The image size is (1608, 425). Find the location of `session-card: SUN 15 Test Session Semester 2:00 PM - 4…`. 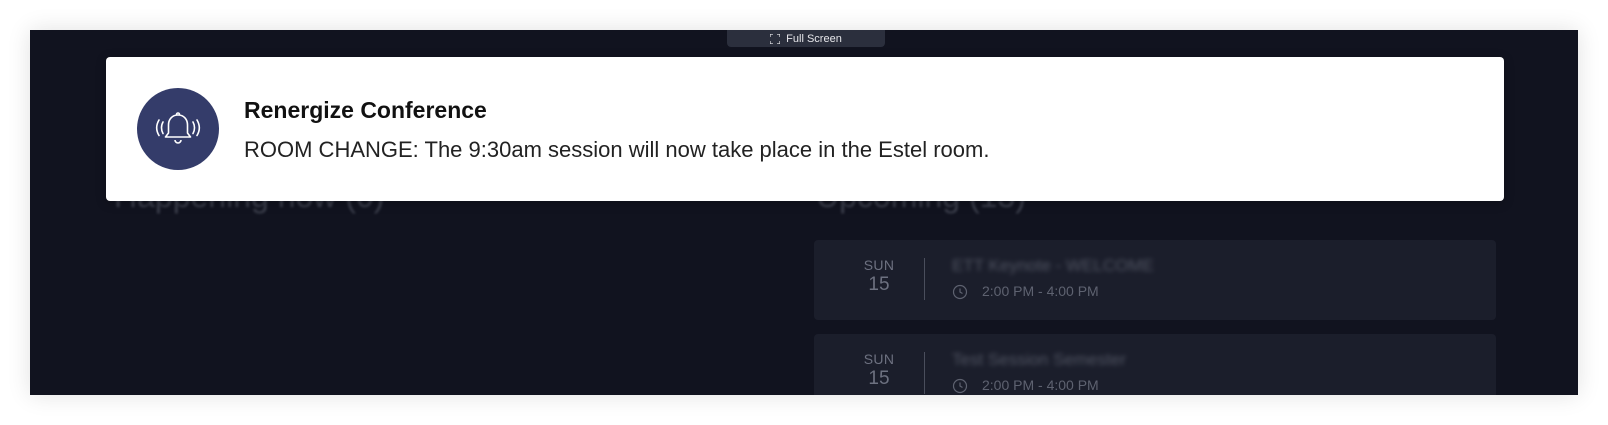

session-card: SUN 15 Test Session Semester 2:00 PM - 4… is located at coordinates (1155, 364).